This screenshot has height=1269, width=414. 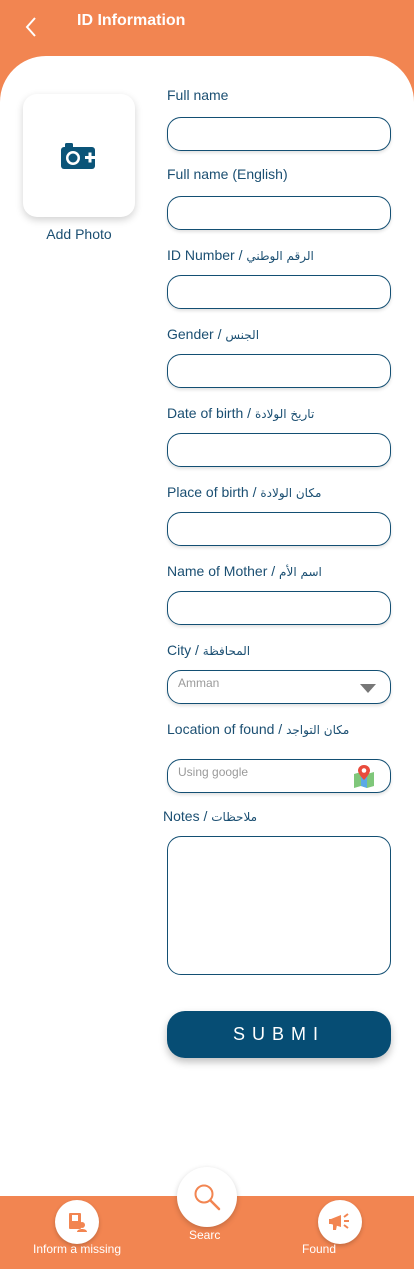 I want to click on full-name-field, so click(x=279, y=134).